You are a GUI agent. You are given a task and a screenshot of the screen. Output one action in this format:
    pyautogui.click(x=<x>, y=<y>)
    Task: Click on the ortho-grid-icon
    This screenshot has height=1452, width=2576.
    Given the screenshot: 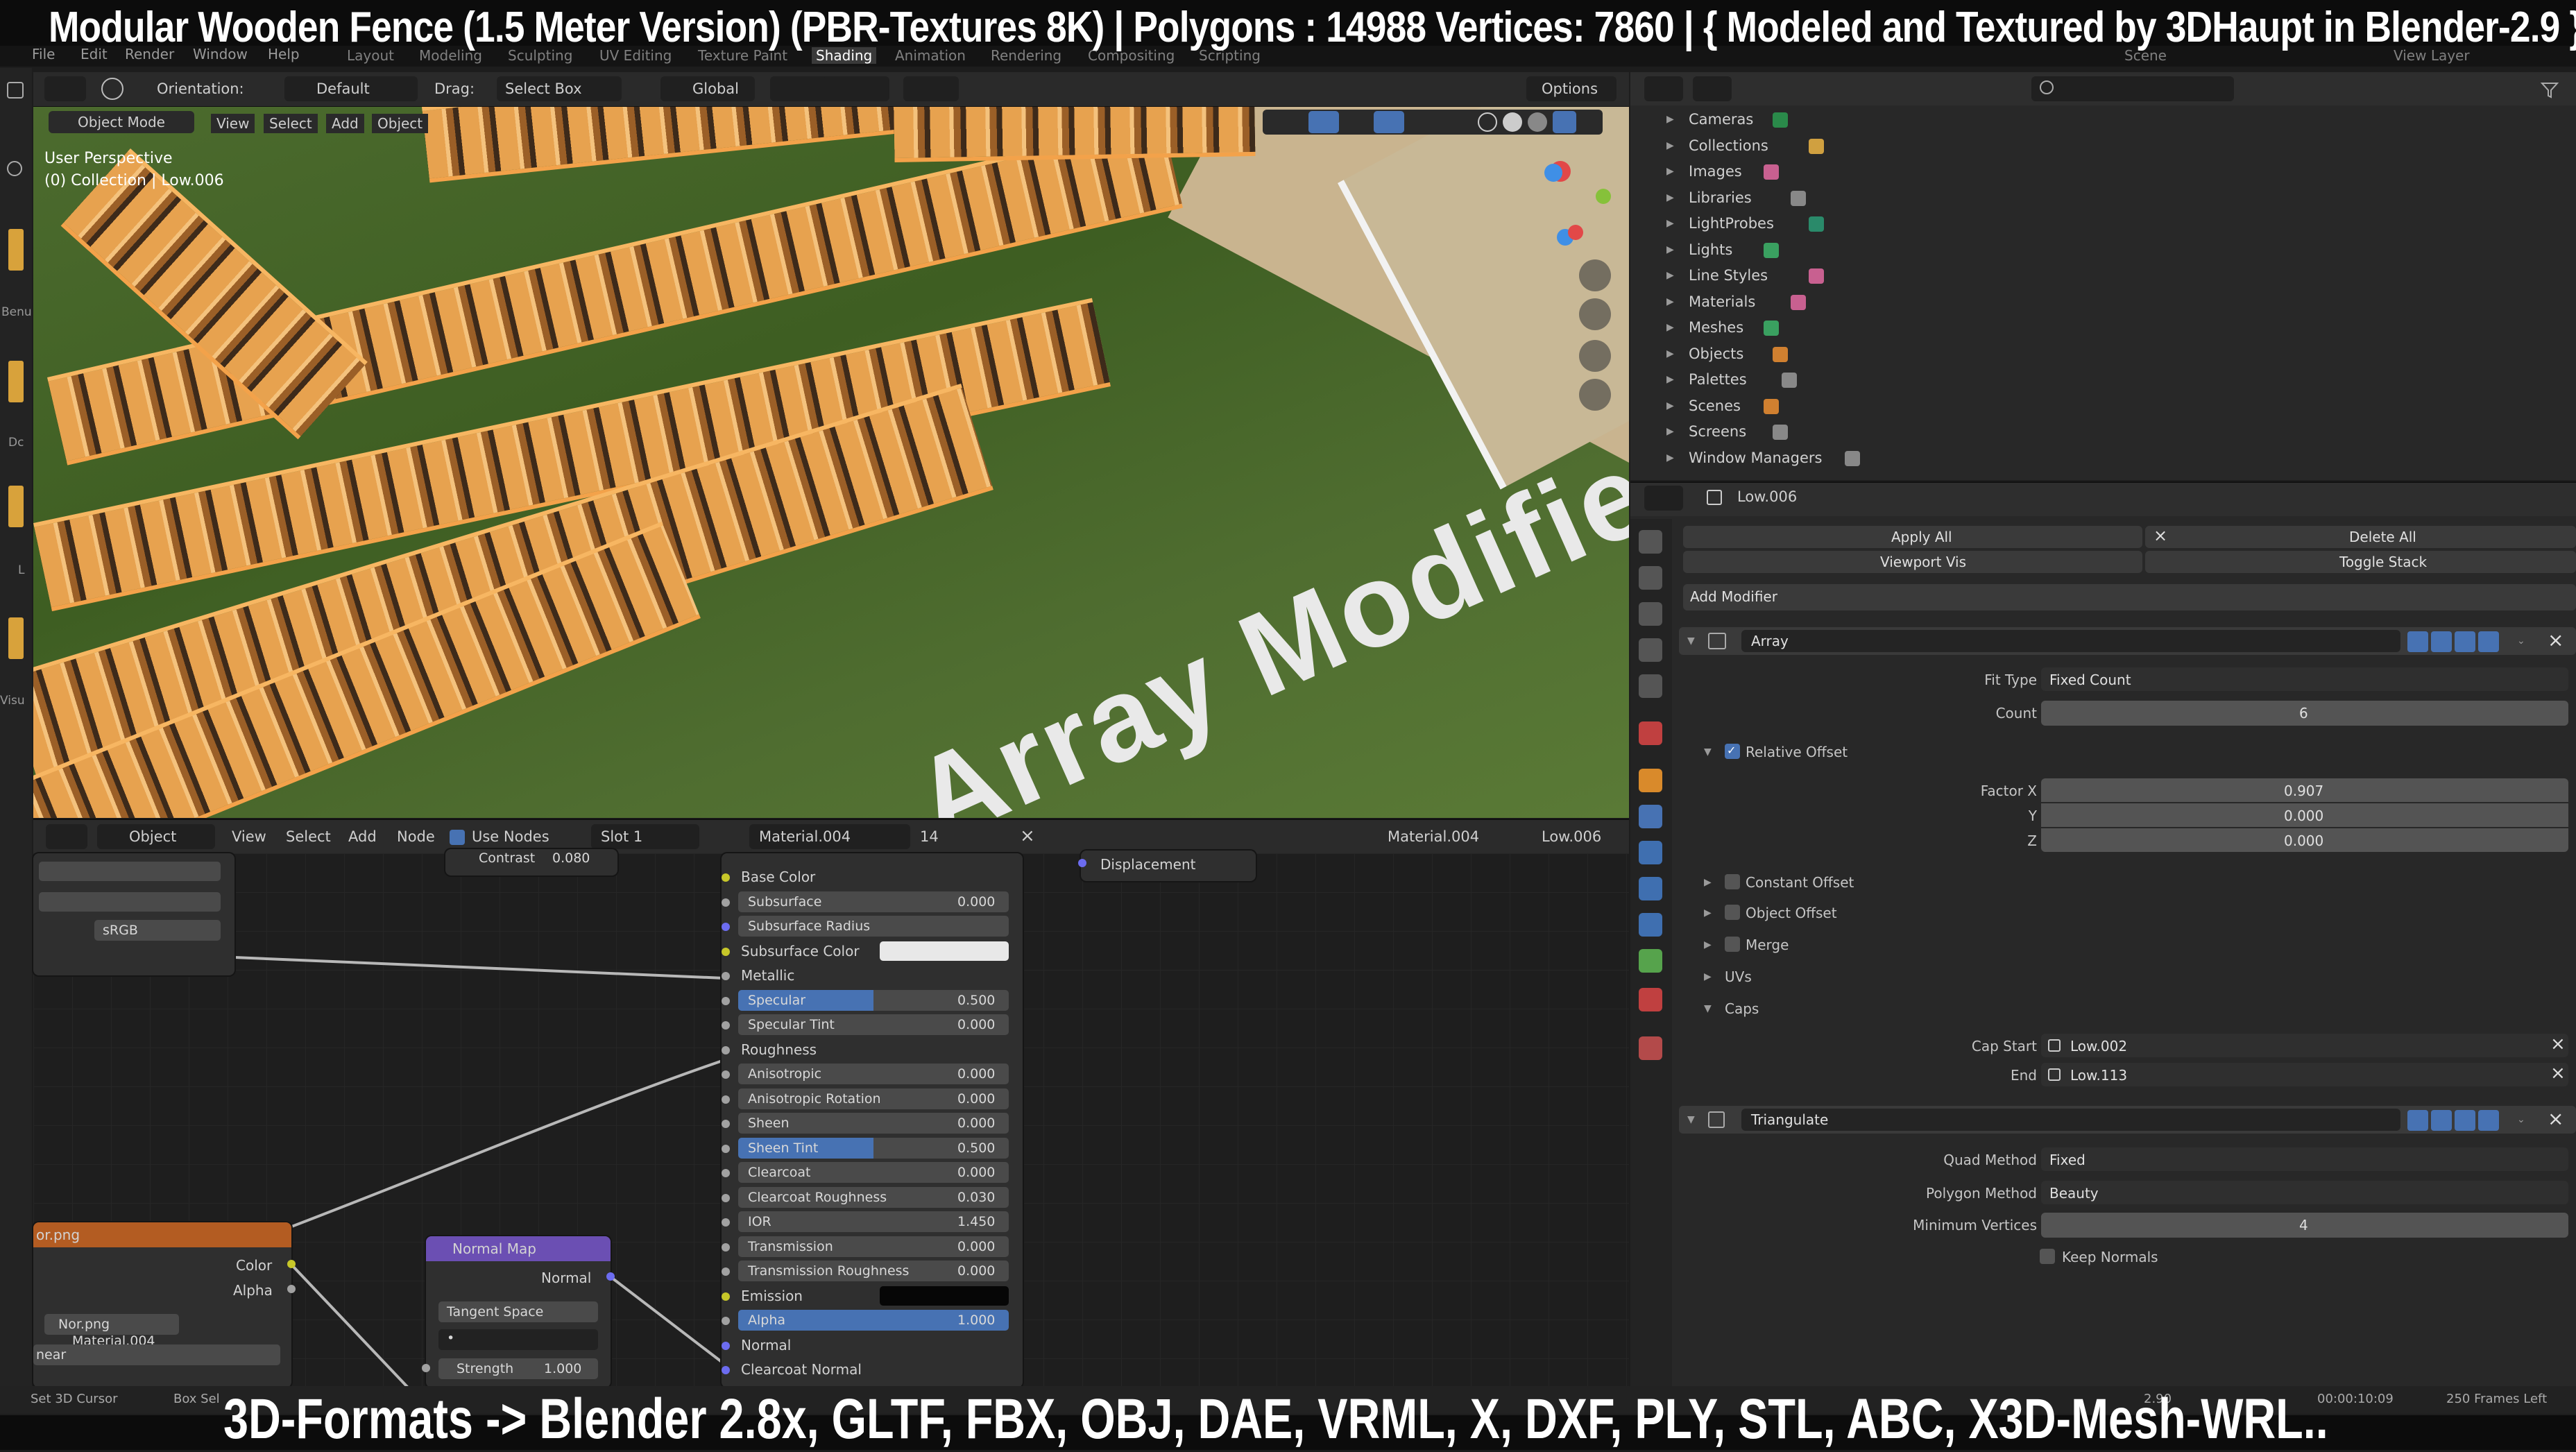 What is the action you would take?
    pyautogui.click(x=1595, y=395)
    